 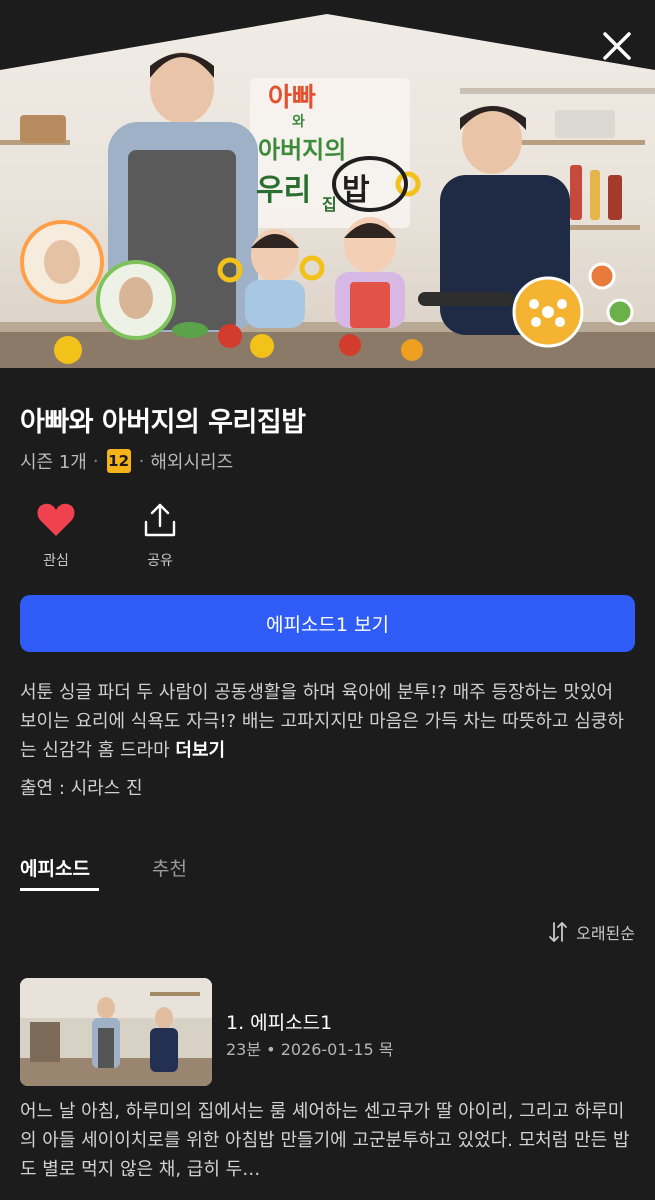 I want to click on like-button: 관심, so click(x=56, y=536).